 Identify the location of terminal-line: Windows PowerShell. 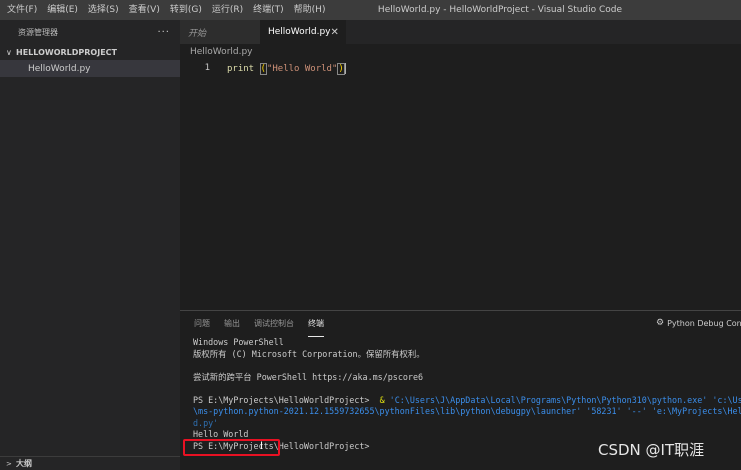
(238, 342).